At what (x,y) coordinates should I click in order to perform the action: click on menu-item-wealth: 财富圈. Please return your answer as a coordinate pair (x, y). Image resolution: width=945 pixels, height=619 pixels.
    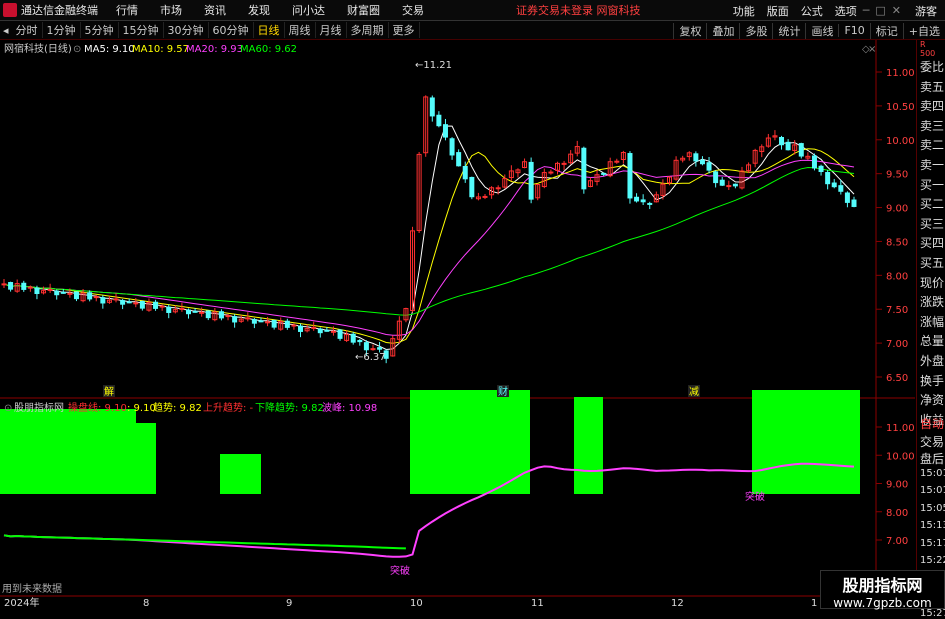
    Looking at the image, I should click on (363, 10).